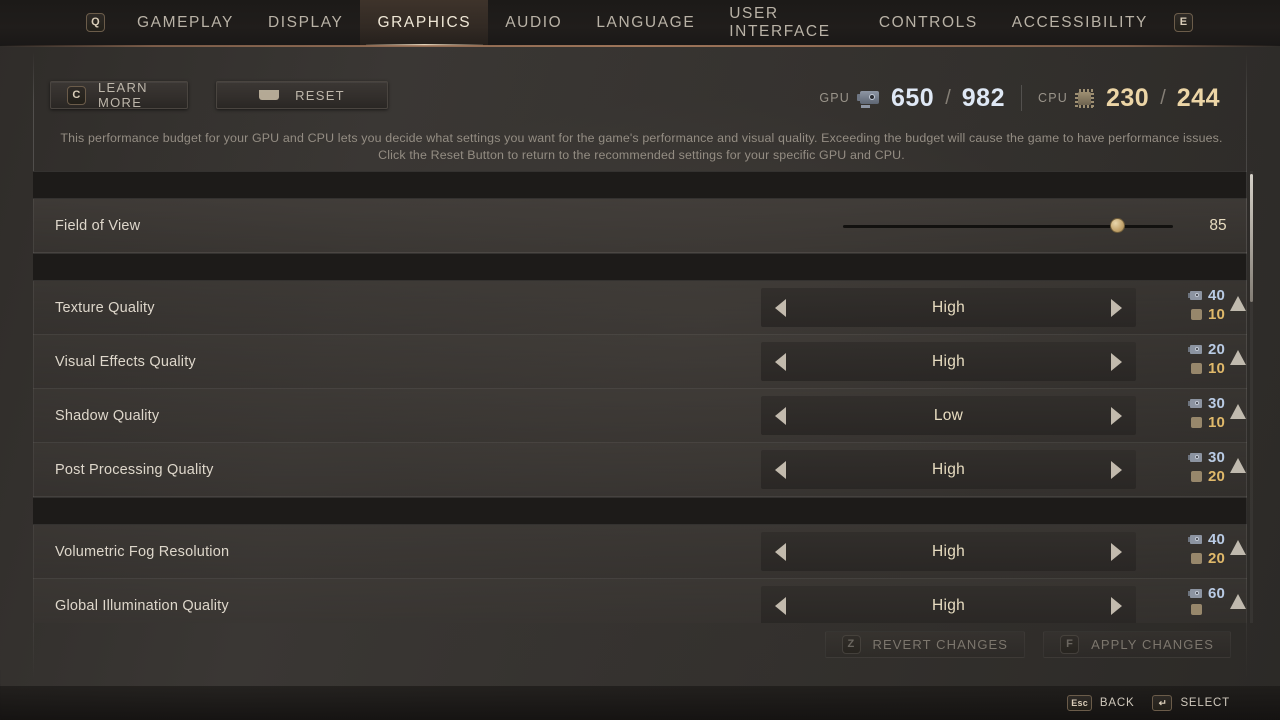  I want to click on tab-accessibility: ACCESSIBILITY, so click(1080, 23).